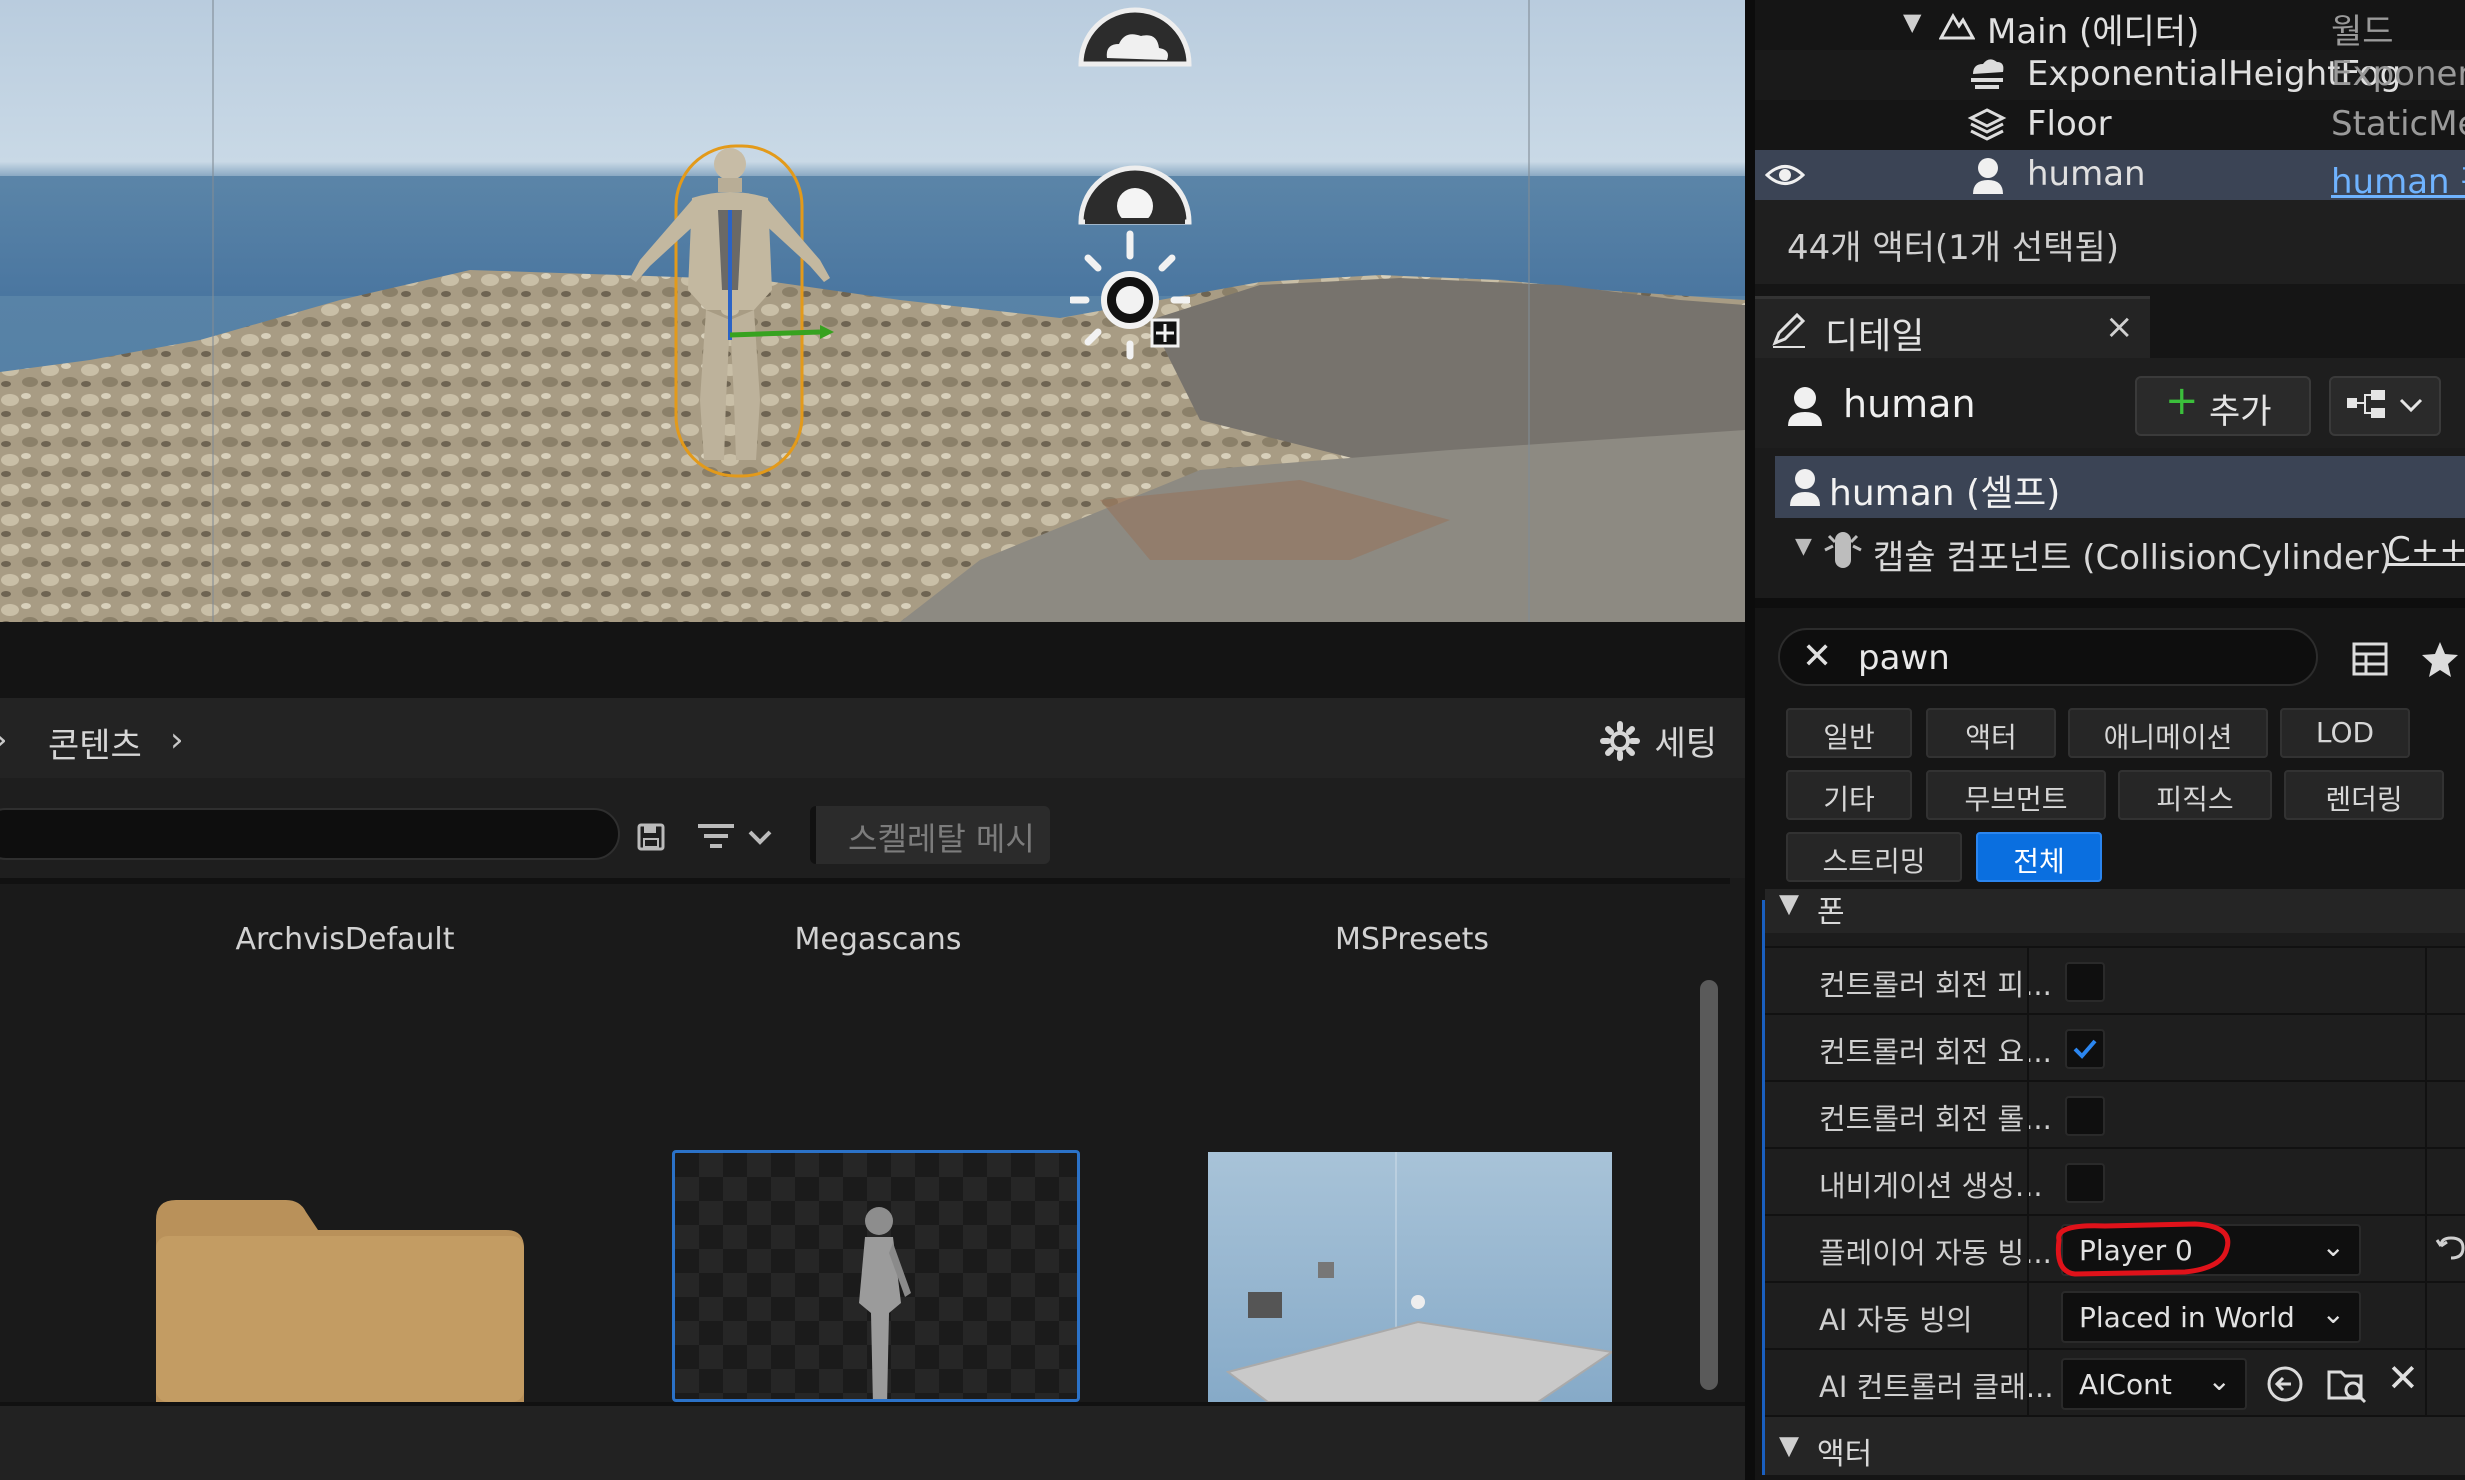 This screenshot has width=2465, height=1480. I want to click on auto-possess-ai-dropdown: Placed in World ⌄, so click(2211, 1317).